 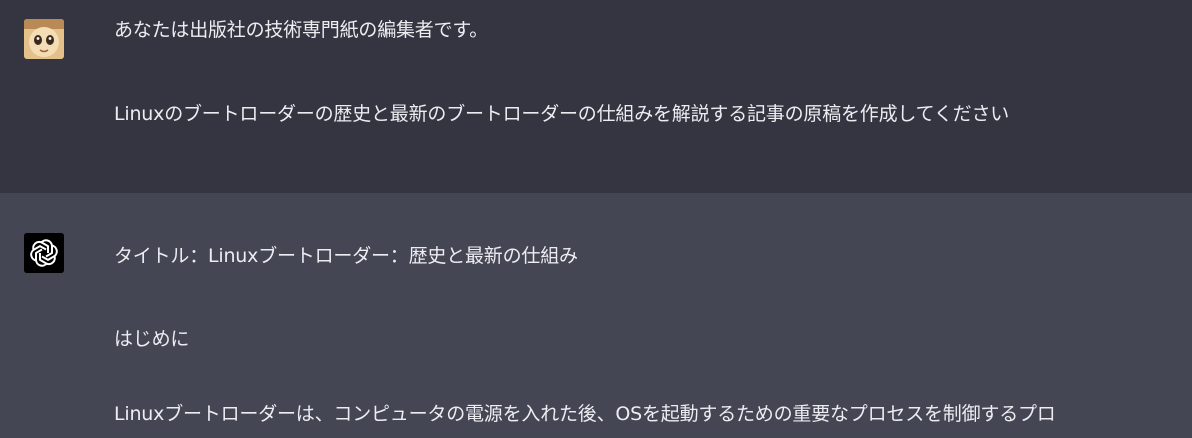 I want to click on user-avatar-icon, so click(x=44, y=39).